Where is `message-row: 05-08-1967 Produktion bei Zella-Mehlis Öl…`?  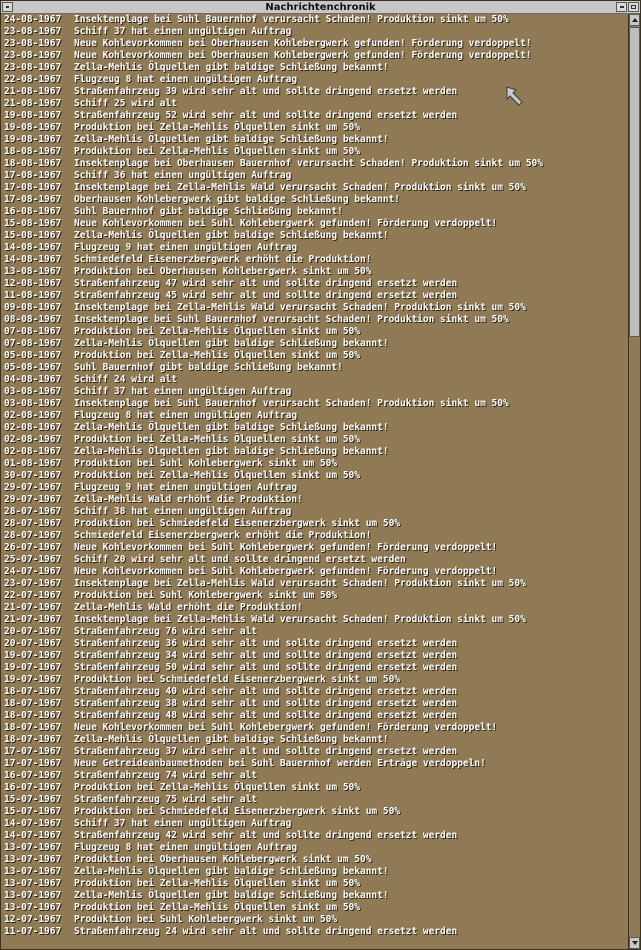 message-row: 05-08-1967 Produktion bei Zella-Mehlis Öl… is located at coordinates (315, 356).